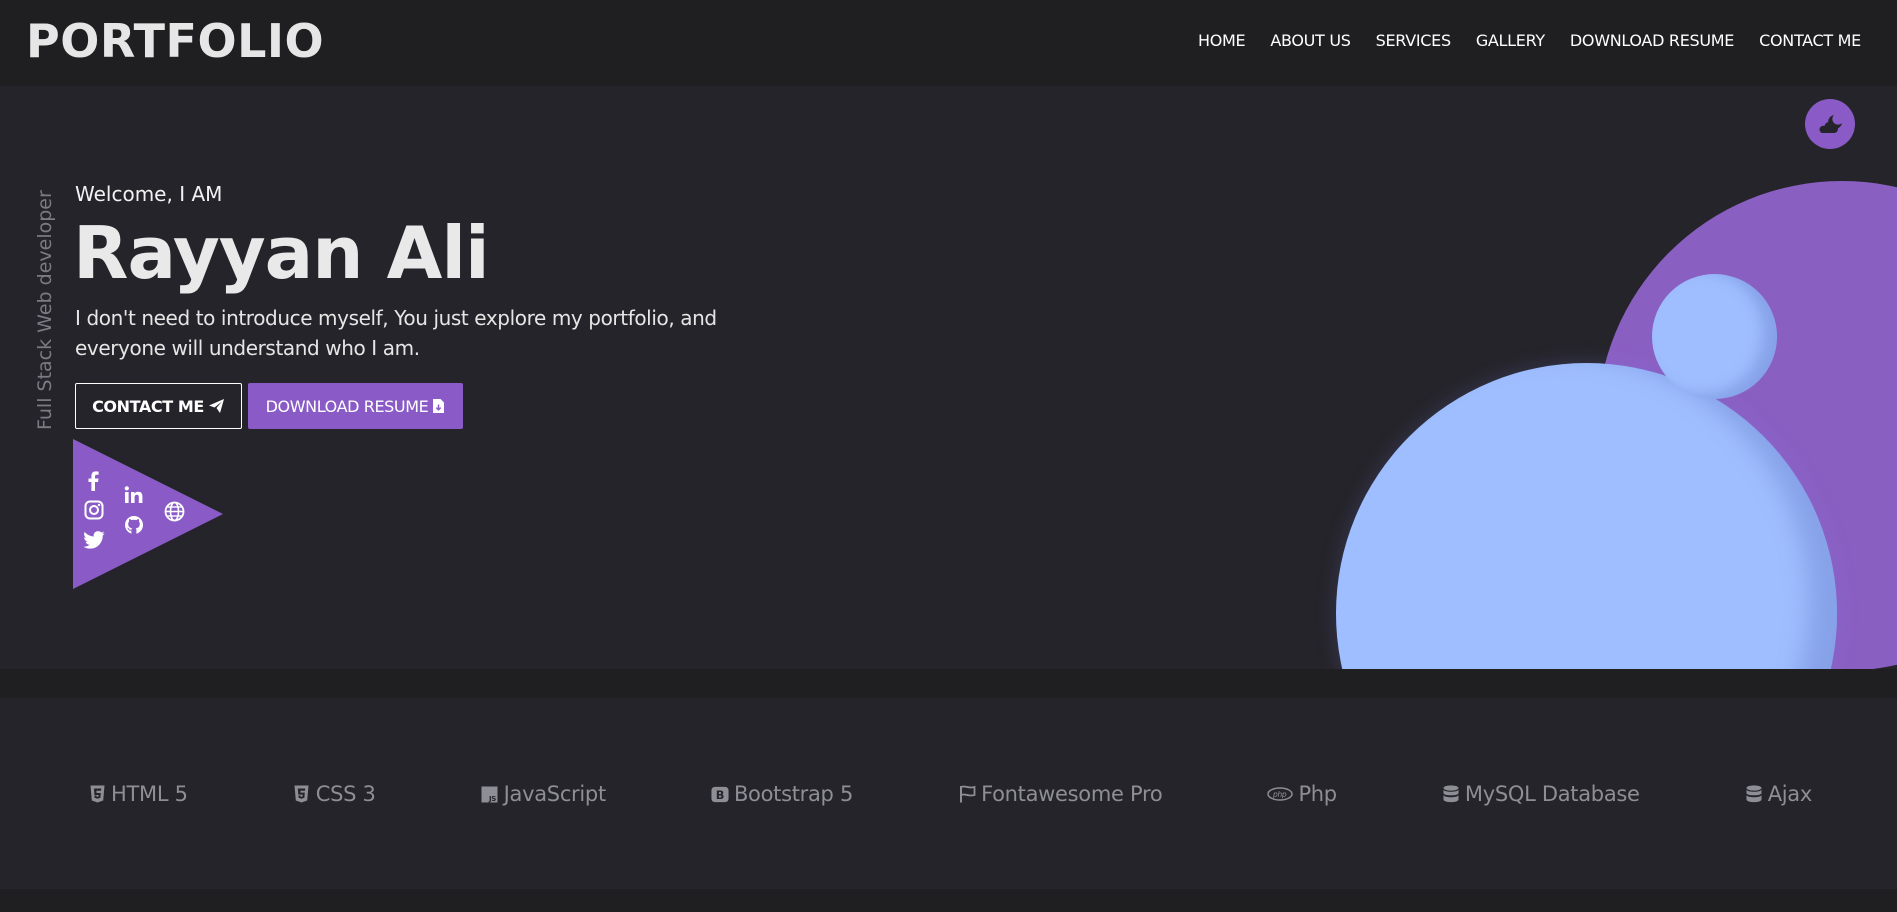 The height and width of the screenshot is (912, 1897). What do you see at coordinates (948, 683) in the screenshot?
I see `section-divider` at bounding box center [948, 683].